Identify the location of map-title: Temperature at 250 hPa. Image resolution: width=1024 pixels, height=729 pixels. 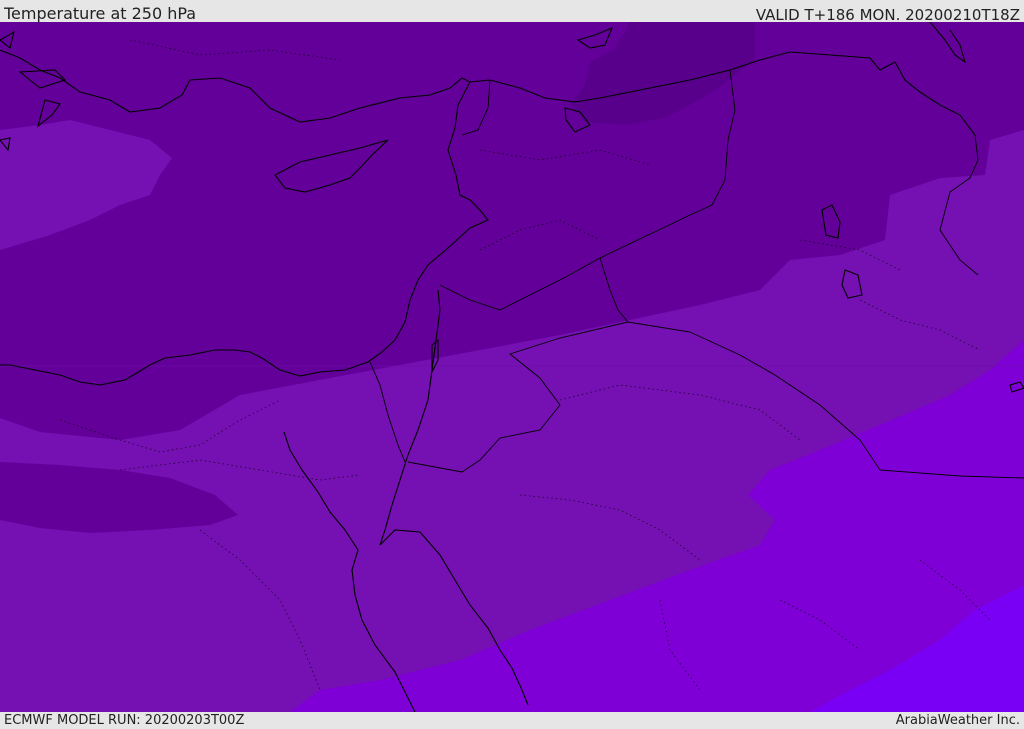
(100, 13).